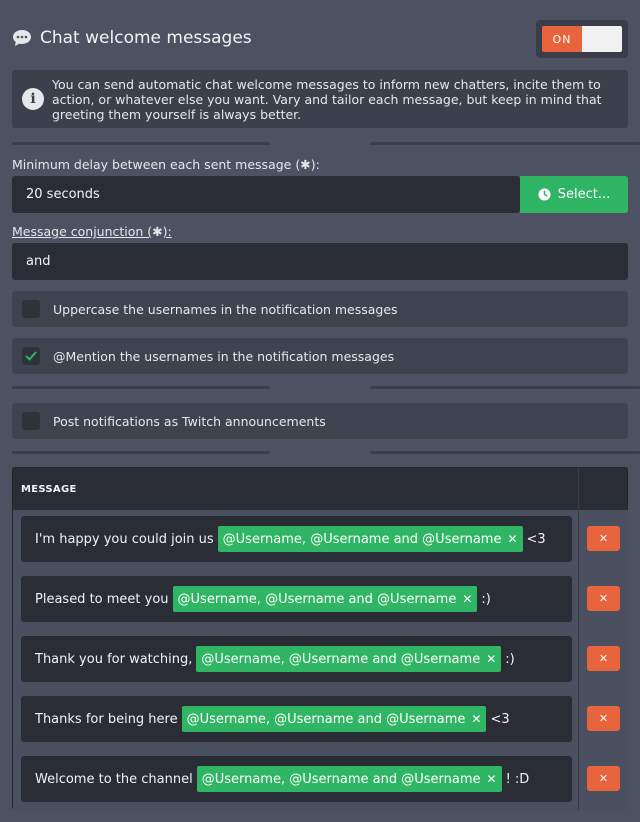  Describe the element at coordinates (33, 99) in the screenshot. I see `info-icon: i` at that location.